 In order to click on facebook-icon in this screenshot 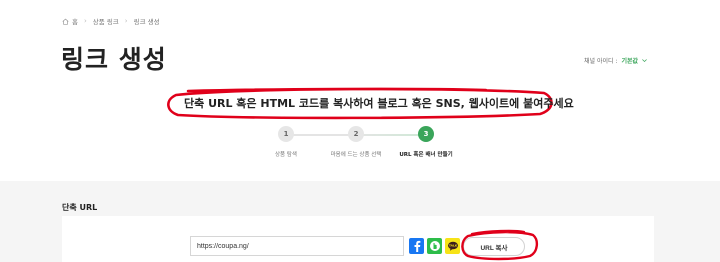, I will do `click(417, 246)`.